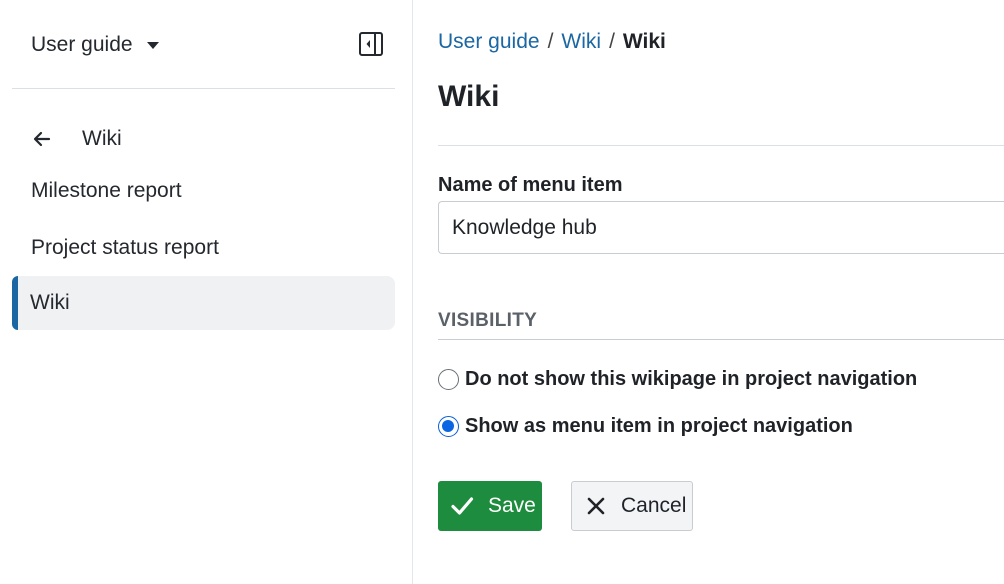 The height and width of the screenshot is (584, 1004). What do you see at coordinates (125, 247) in the screenshot?
I see `sidebar-item-label: Project status report` at bounding box center [125, 247].